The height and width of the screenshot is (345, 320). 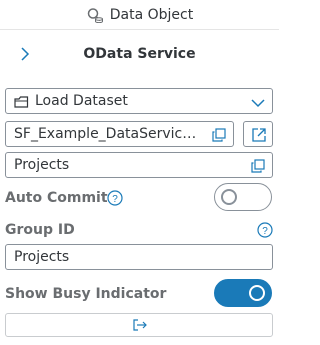 What do you see at coordinates (151, 14) in the screenshot?
I see `panel-title: Data Object` at bounding box center [151, 14].